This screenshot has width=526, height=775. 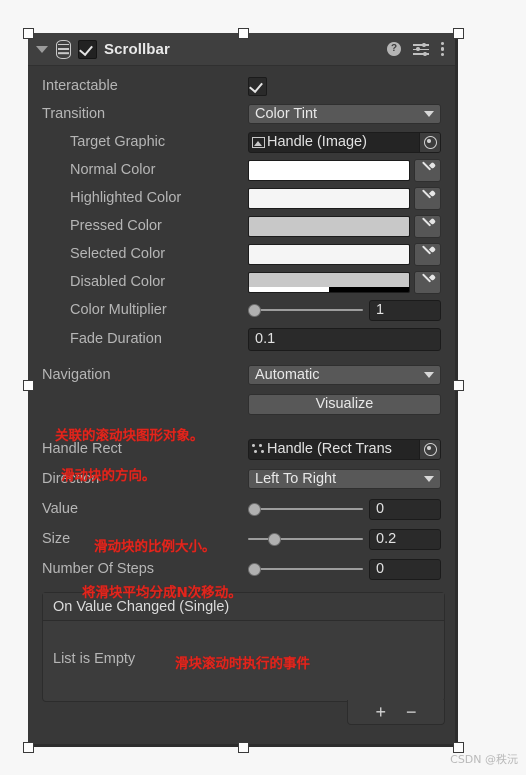 What do you see at coordinates (241, 310) in the screenshot?
I see `row-color-multiplier: Color Multiplier 1` at bounding box center [241, 310].